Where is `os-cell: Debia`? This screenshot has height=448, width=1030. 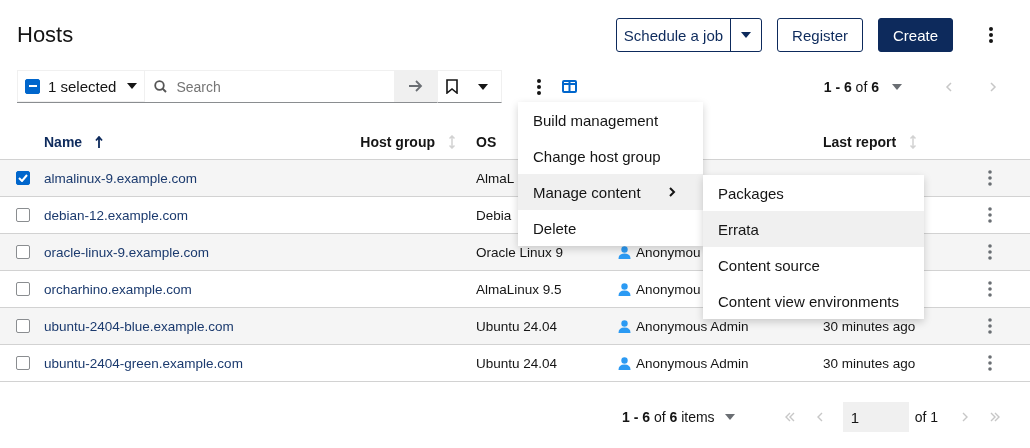 os-cell: Debia is located at coordinates (494, 215).